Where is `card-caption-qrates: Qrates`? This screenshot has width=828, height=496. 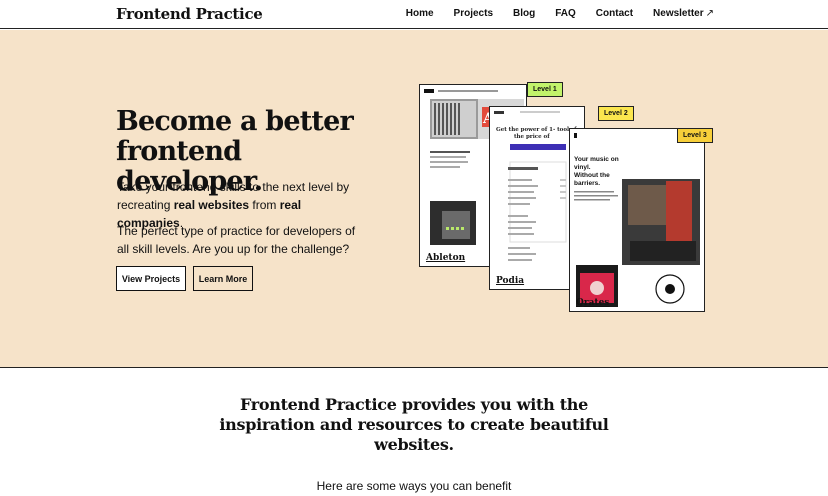 card-caption-qrates: Qrates is located at coordinates (593, 303).